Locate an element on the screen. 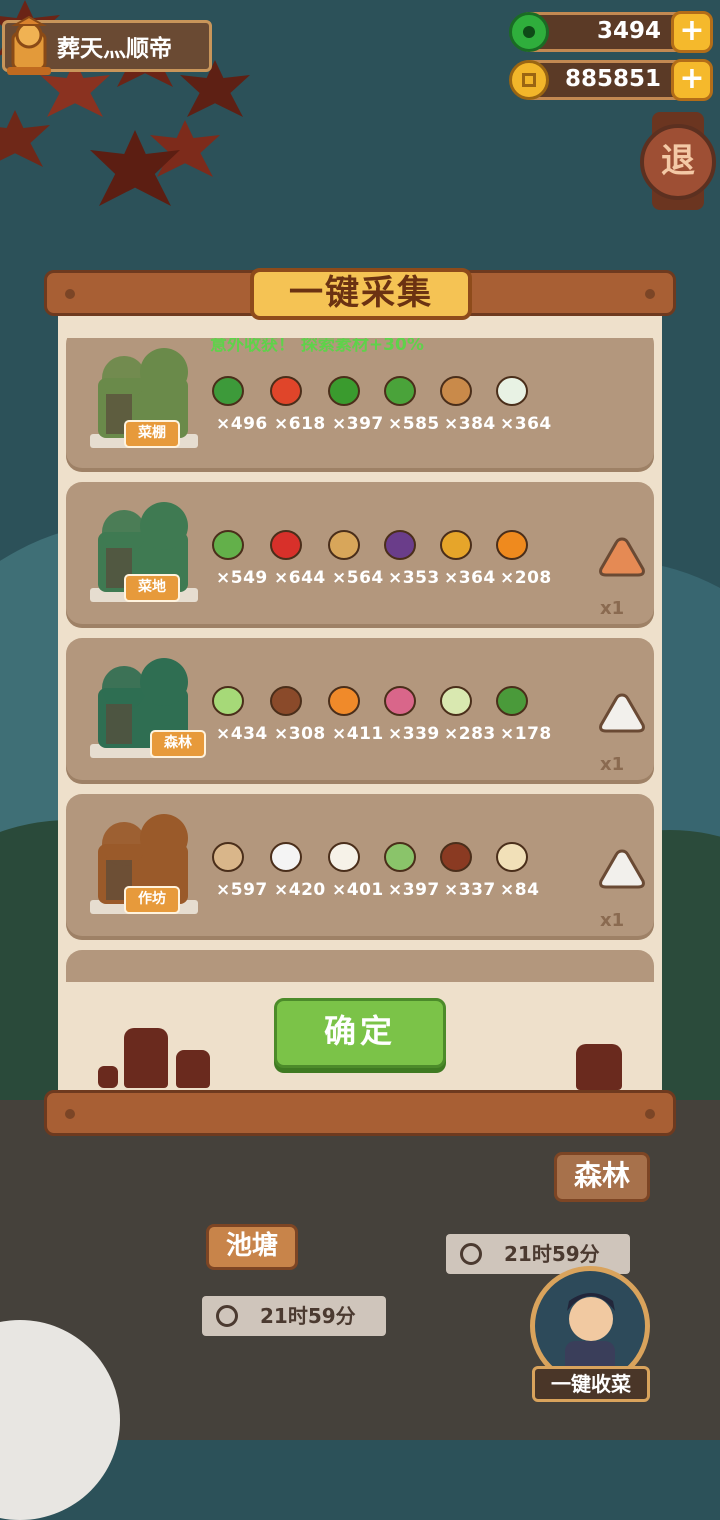  item-count: ×178 is located at coordinates (526, 734).